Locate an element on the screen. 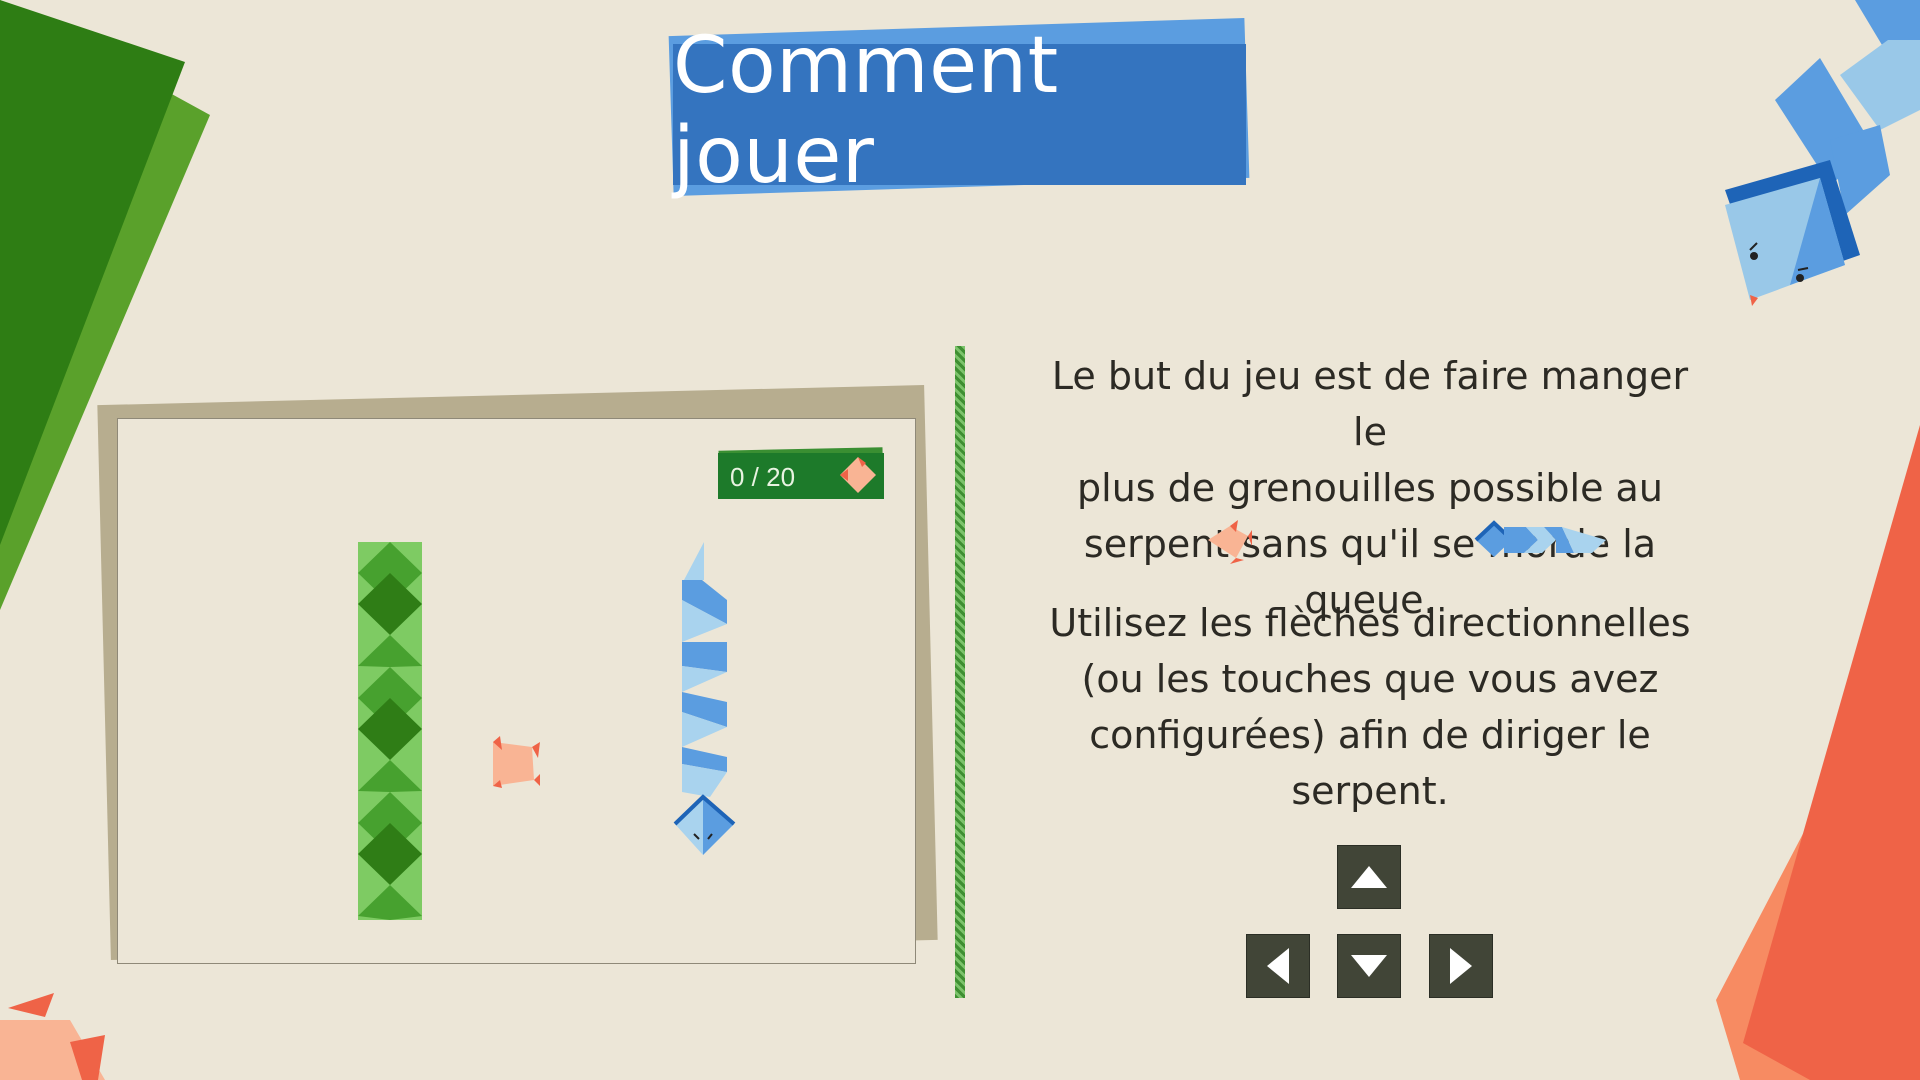 Image resolution: width=1920 pixels, height=1080 pixels. arrow-left-key is located at coordinates (1278, 966).